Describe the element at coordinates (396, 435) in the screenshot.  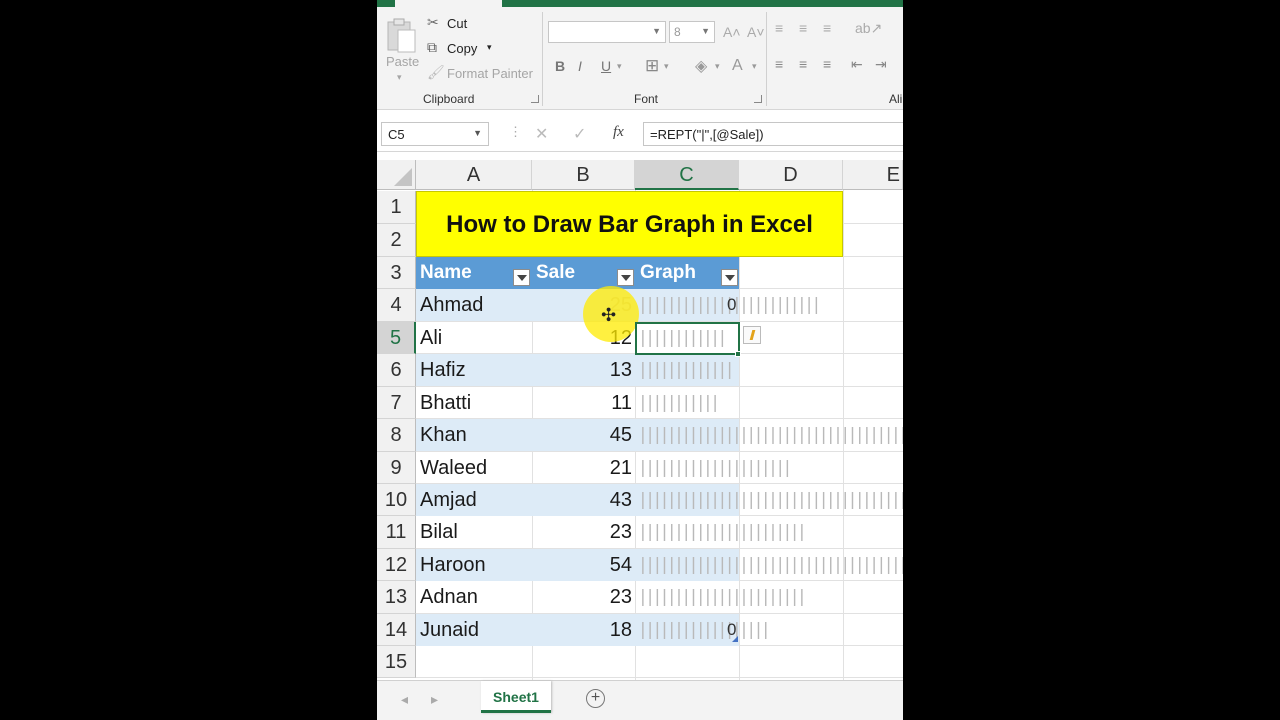
I see `row-header-8: 8` at that location.